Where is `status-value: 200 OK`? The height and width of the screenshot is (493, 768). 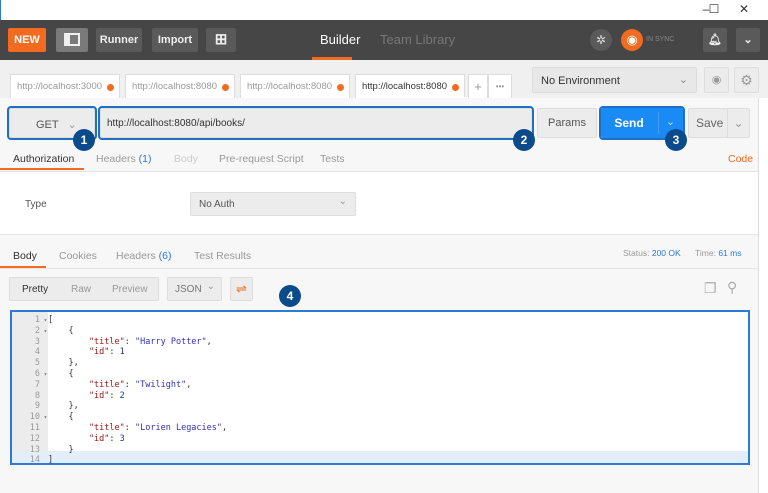
status-value: 200 OK is located at coordinates (666, 253).